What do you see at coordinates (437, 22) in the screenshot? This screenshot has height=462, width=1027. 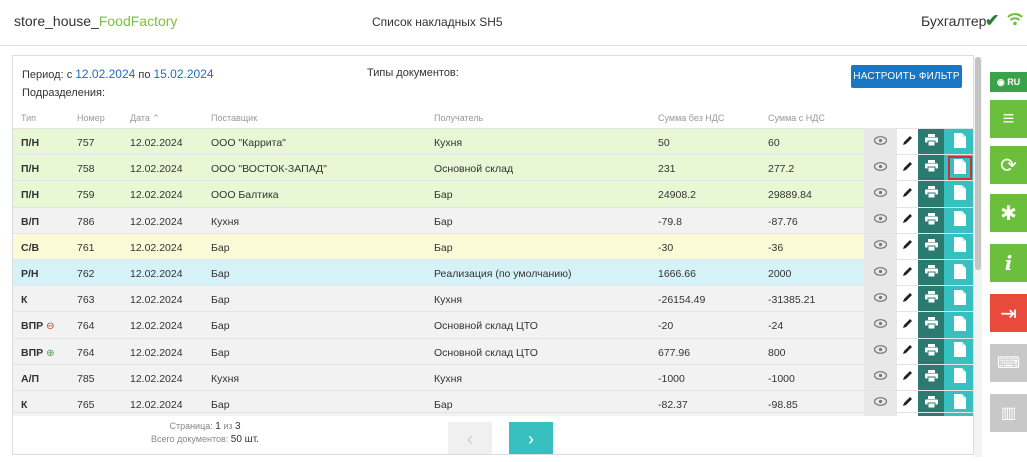 I see `page-title: Список накладных SH5` at bounding box center [437, 22].